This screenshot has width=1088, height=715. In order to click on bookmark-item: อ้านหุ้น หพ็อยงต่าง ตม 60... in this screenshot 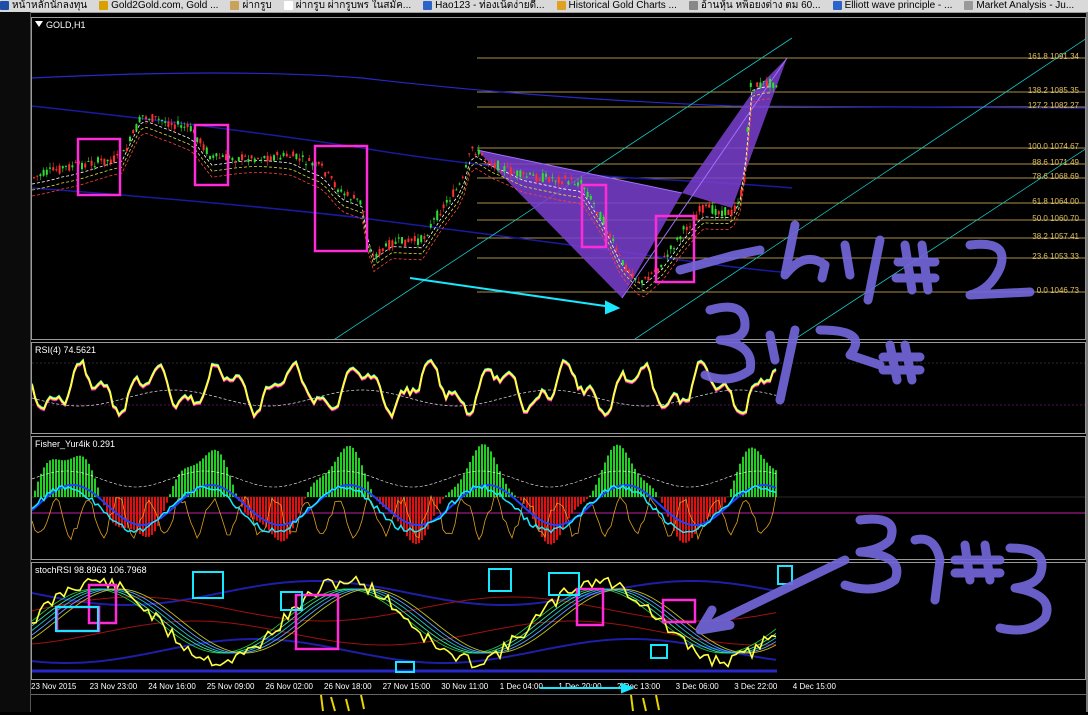, I will do `click(755, 6)`.